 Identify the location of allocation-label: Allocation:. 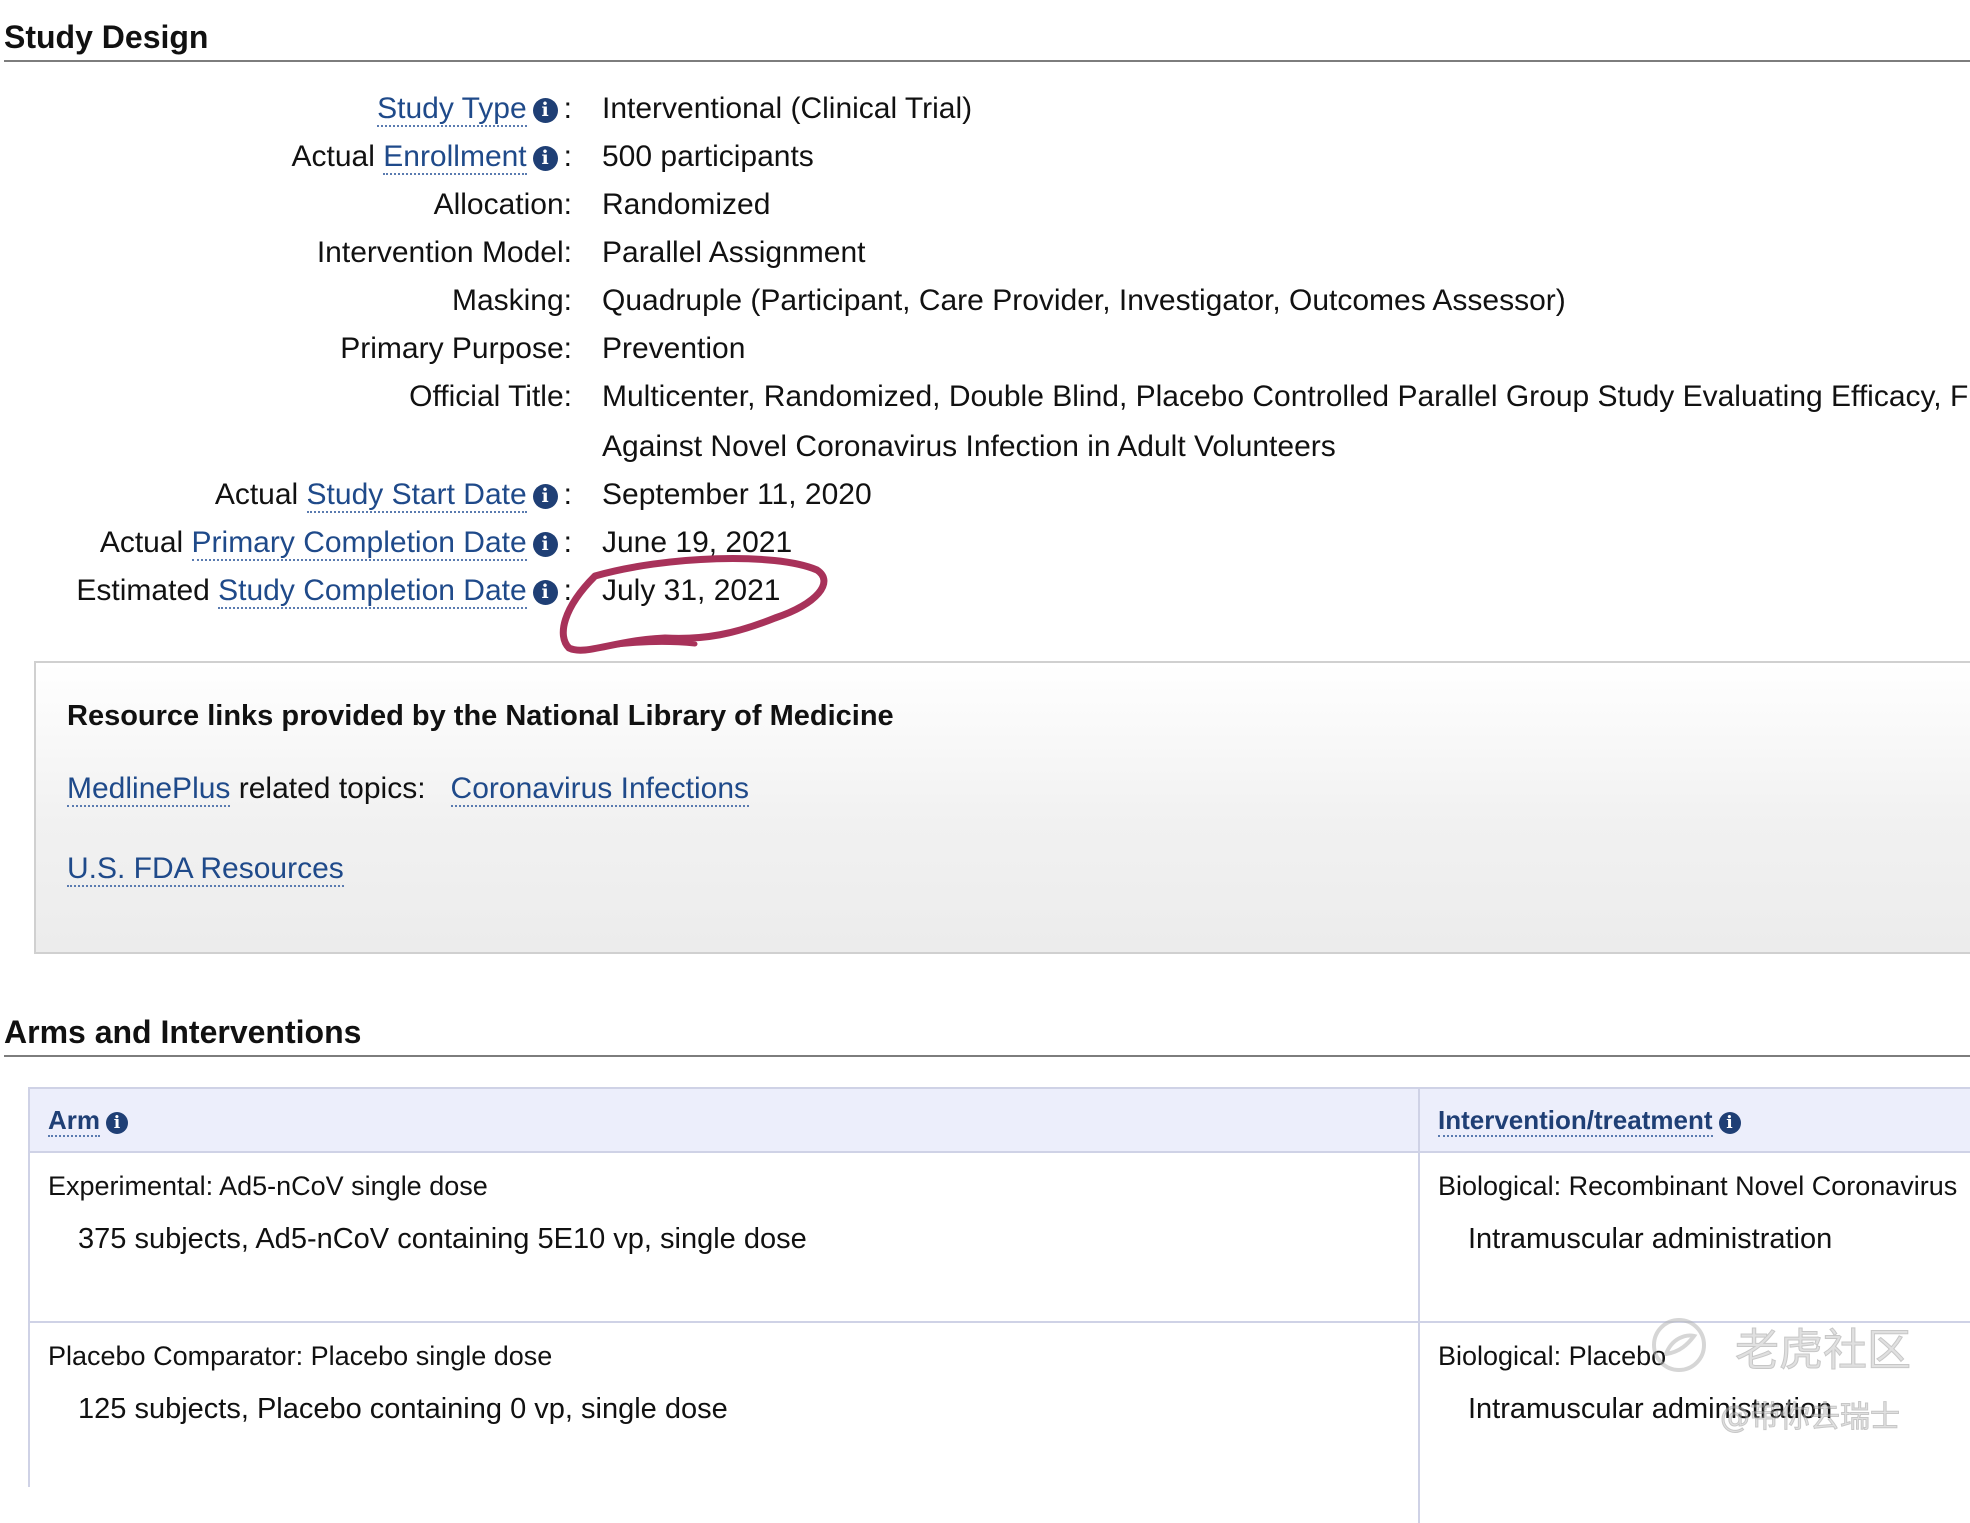
(502, 204).